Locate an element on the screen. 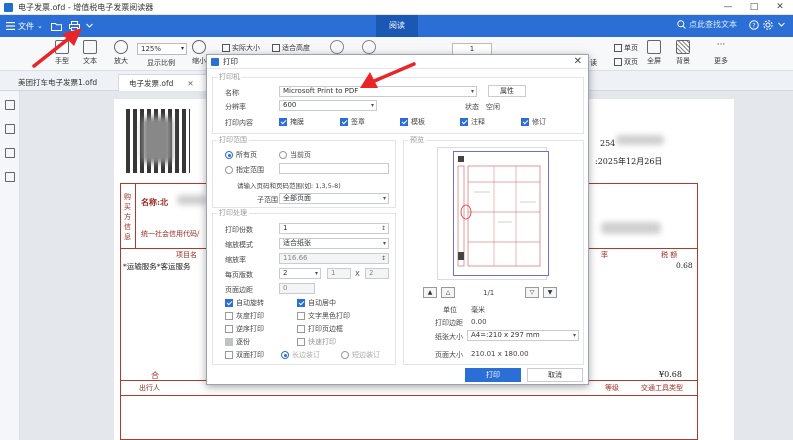  thumbnail-icon is located at coordinates (10, 129).